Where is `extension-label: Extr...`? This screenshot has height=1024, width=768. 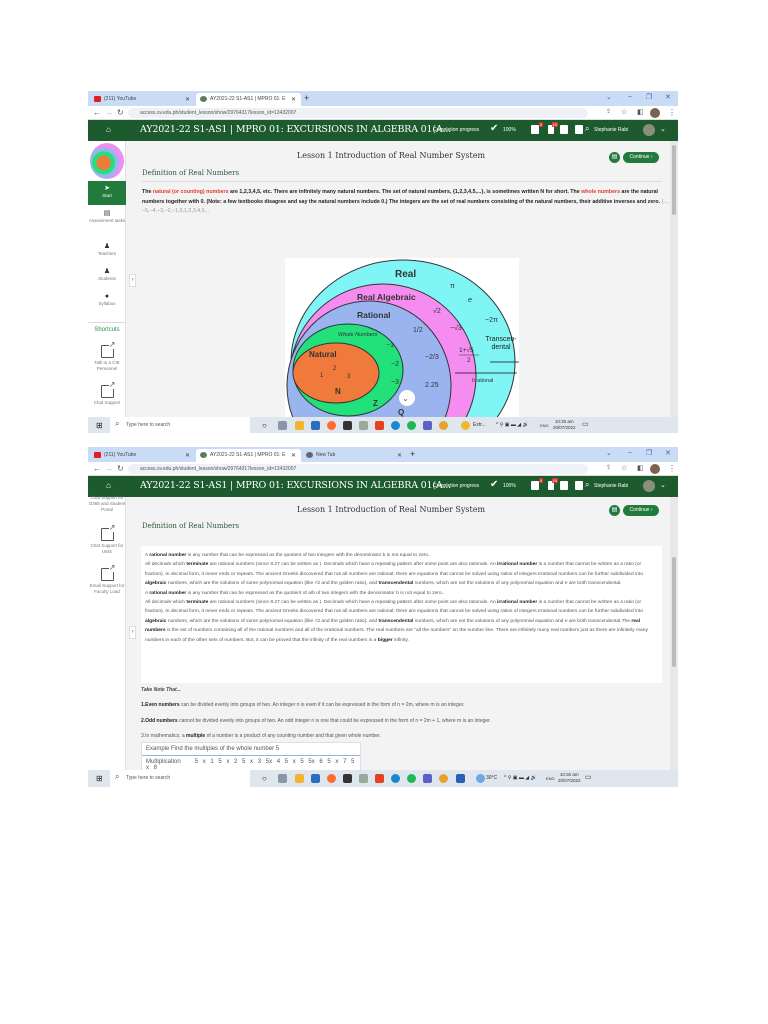
extension-label: Extr... is located at coordinates (479, 425).